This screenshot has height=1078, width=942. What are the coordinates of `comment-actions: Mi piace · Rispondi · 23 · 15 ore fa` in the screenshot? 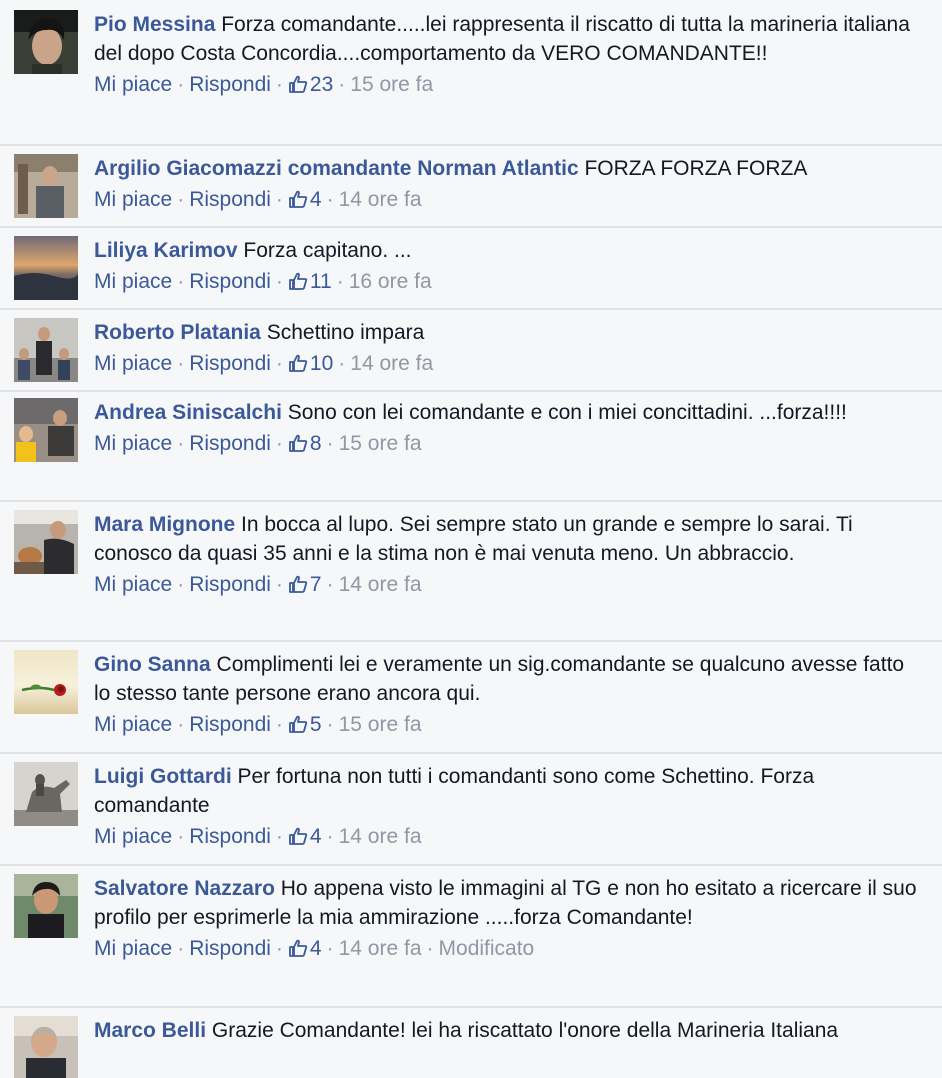 It's located at (509, 85).